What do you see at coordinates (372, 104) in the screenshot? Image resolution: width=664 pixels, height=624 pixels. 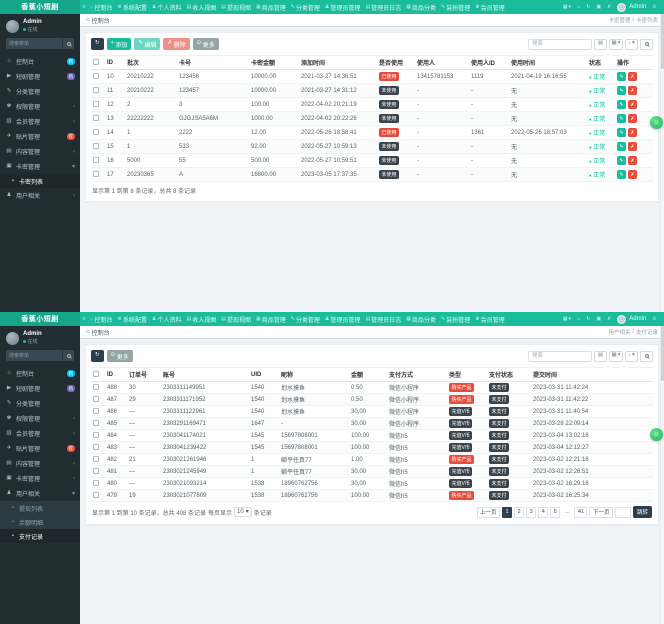 I see `table-row: 12 2 3 100.00 2022-04-02 20:21:19 未使用 - - 无 ● 正常 ✎ ✗` at bounding box center [372, 104].